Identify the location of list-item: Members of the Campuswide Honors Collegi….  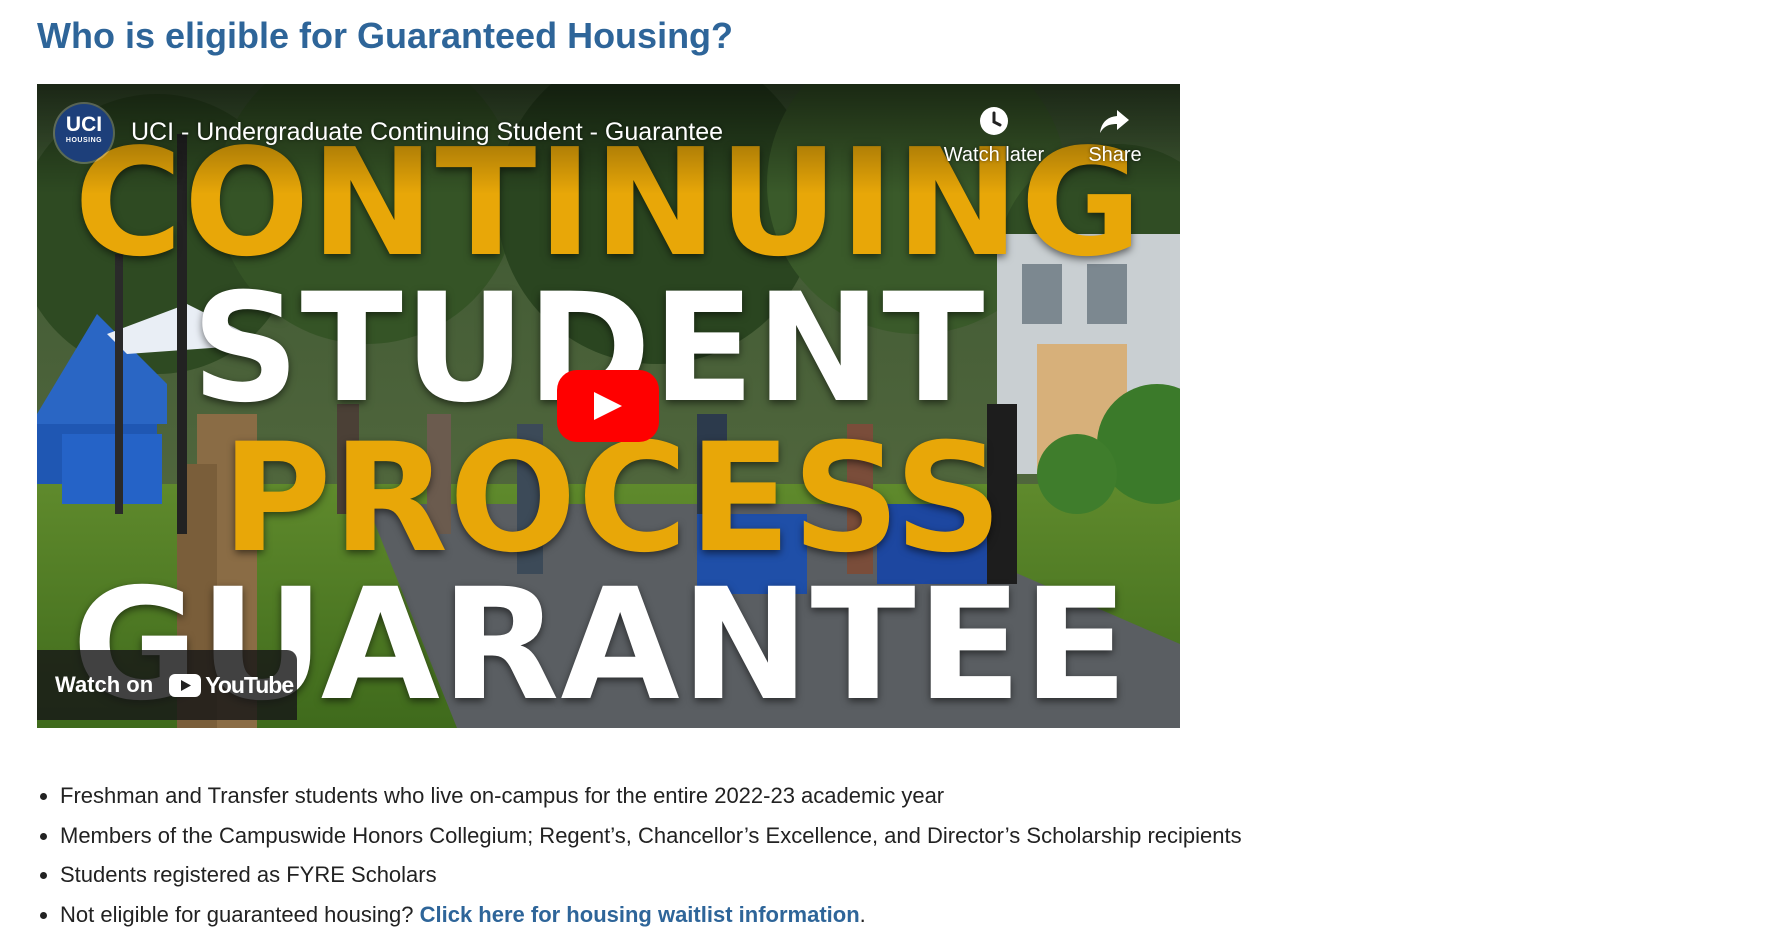
(810, 836).